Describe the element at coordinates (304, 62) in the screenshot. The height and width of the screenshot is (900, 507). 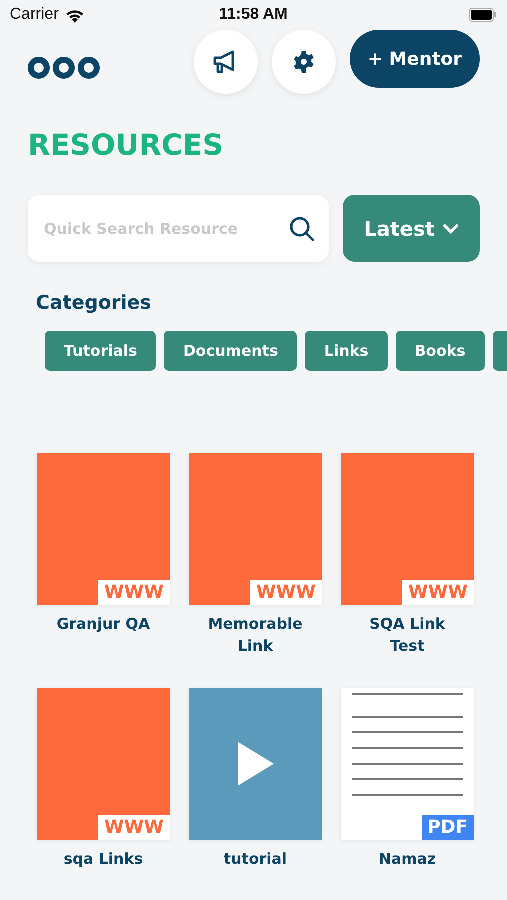
I see `settings-icon` at that location.